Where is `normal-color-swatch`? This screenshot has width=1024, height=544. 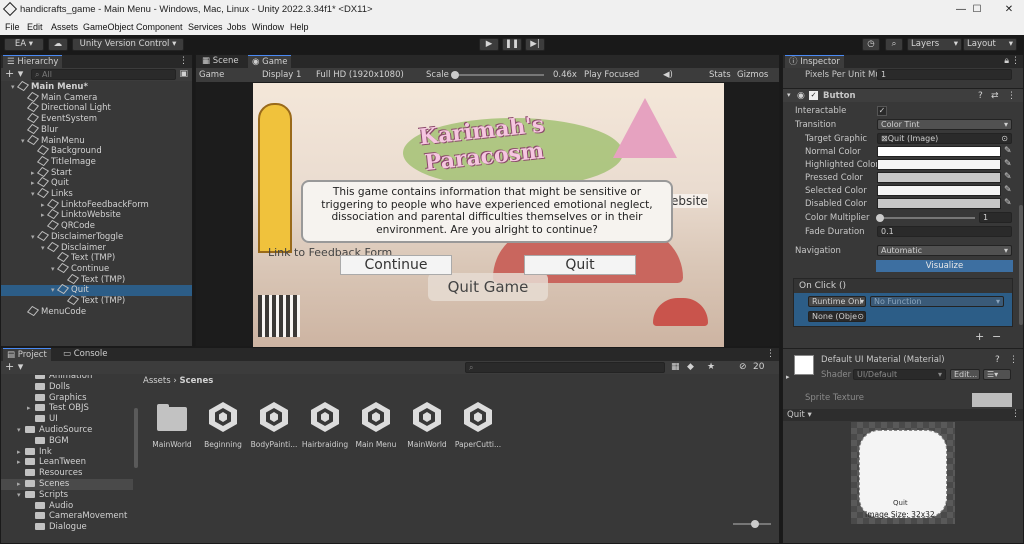 normal-color-swatch is located at coordinates (939, 151).